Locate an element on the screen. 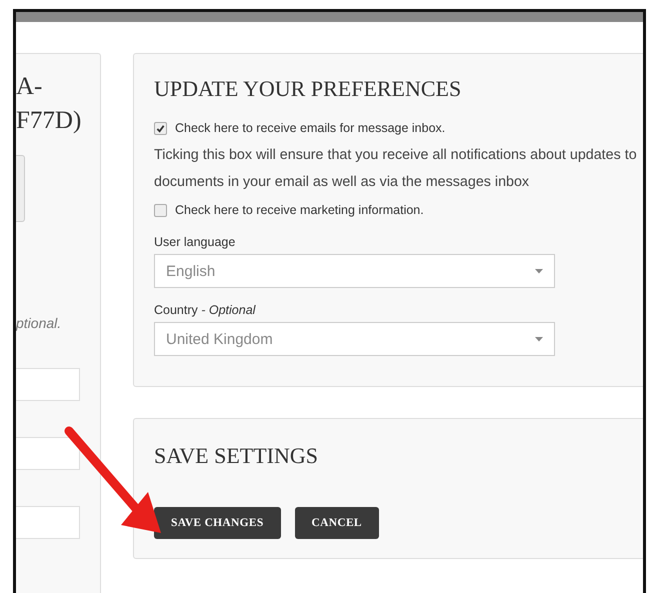  checkbox-label: Check here to receive marketing information. is located at coordinates (299, 210).